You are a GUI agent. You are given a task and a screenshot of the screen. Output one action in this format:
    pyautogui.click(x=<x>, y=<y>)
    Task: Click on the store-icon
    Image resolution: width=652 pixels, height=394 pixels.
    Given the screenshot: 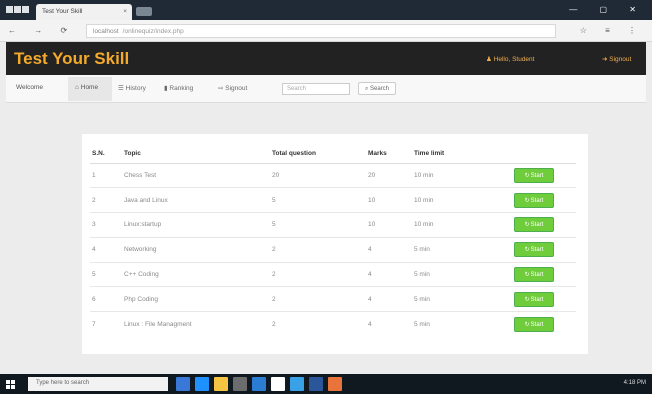 What is the action you would take?
    pyautogui.click(x=240, y=384)
    